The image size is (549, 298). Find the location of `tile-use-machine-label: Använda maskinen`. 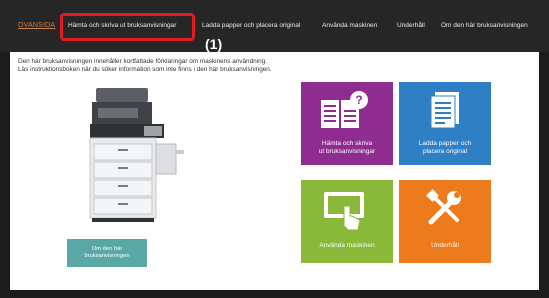

tile-use-machine-label: Använda maskinen is located at coordinates (347, 245).